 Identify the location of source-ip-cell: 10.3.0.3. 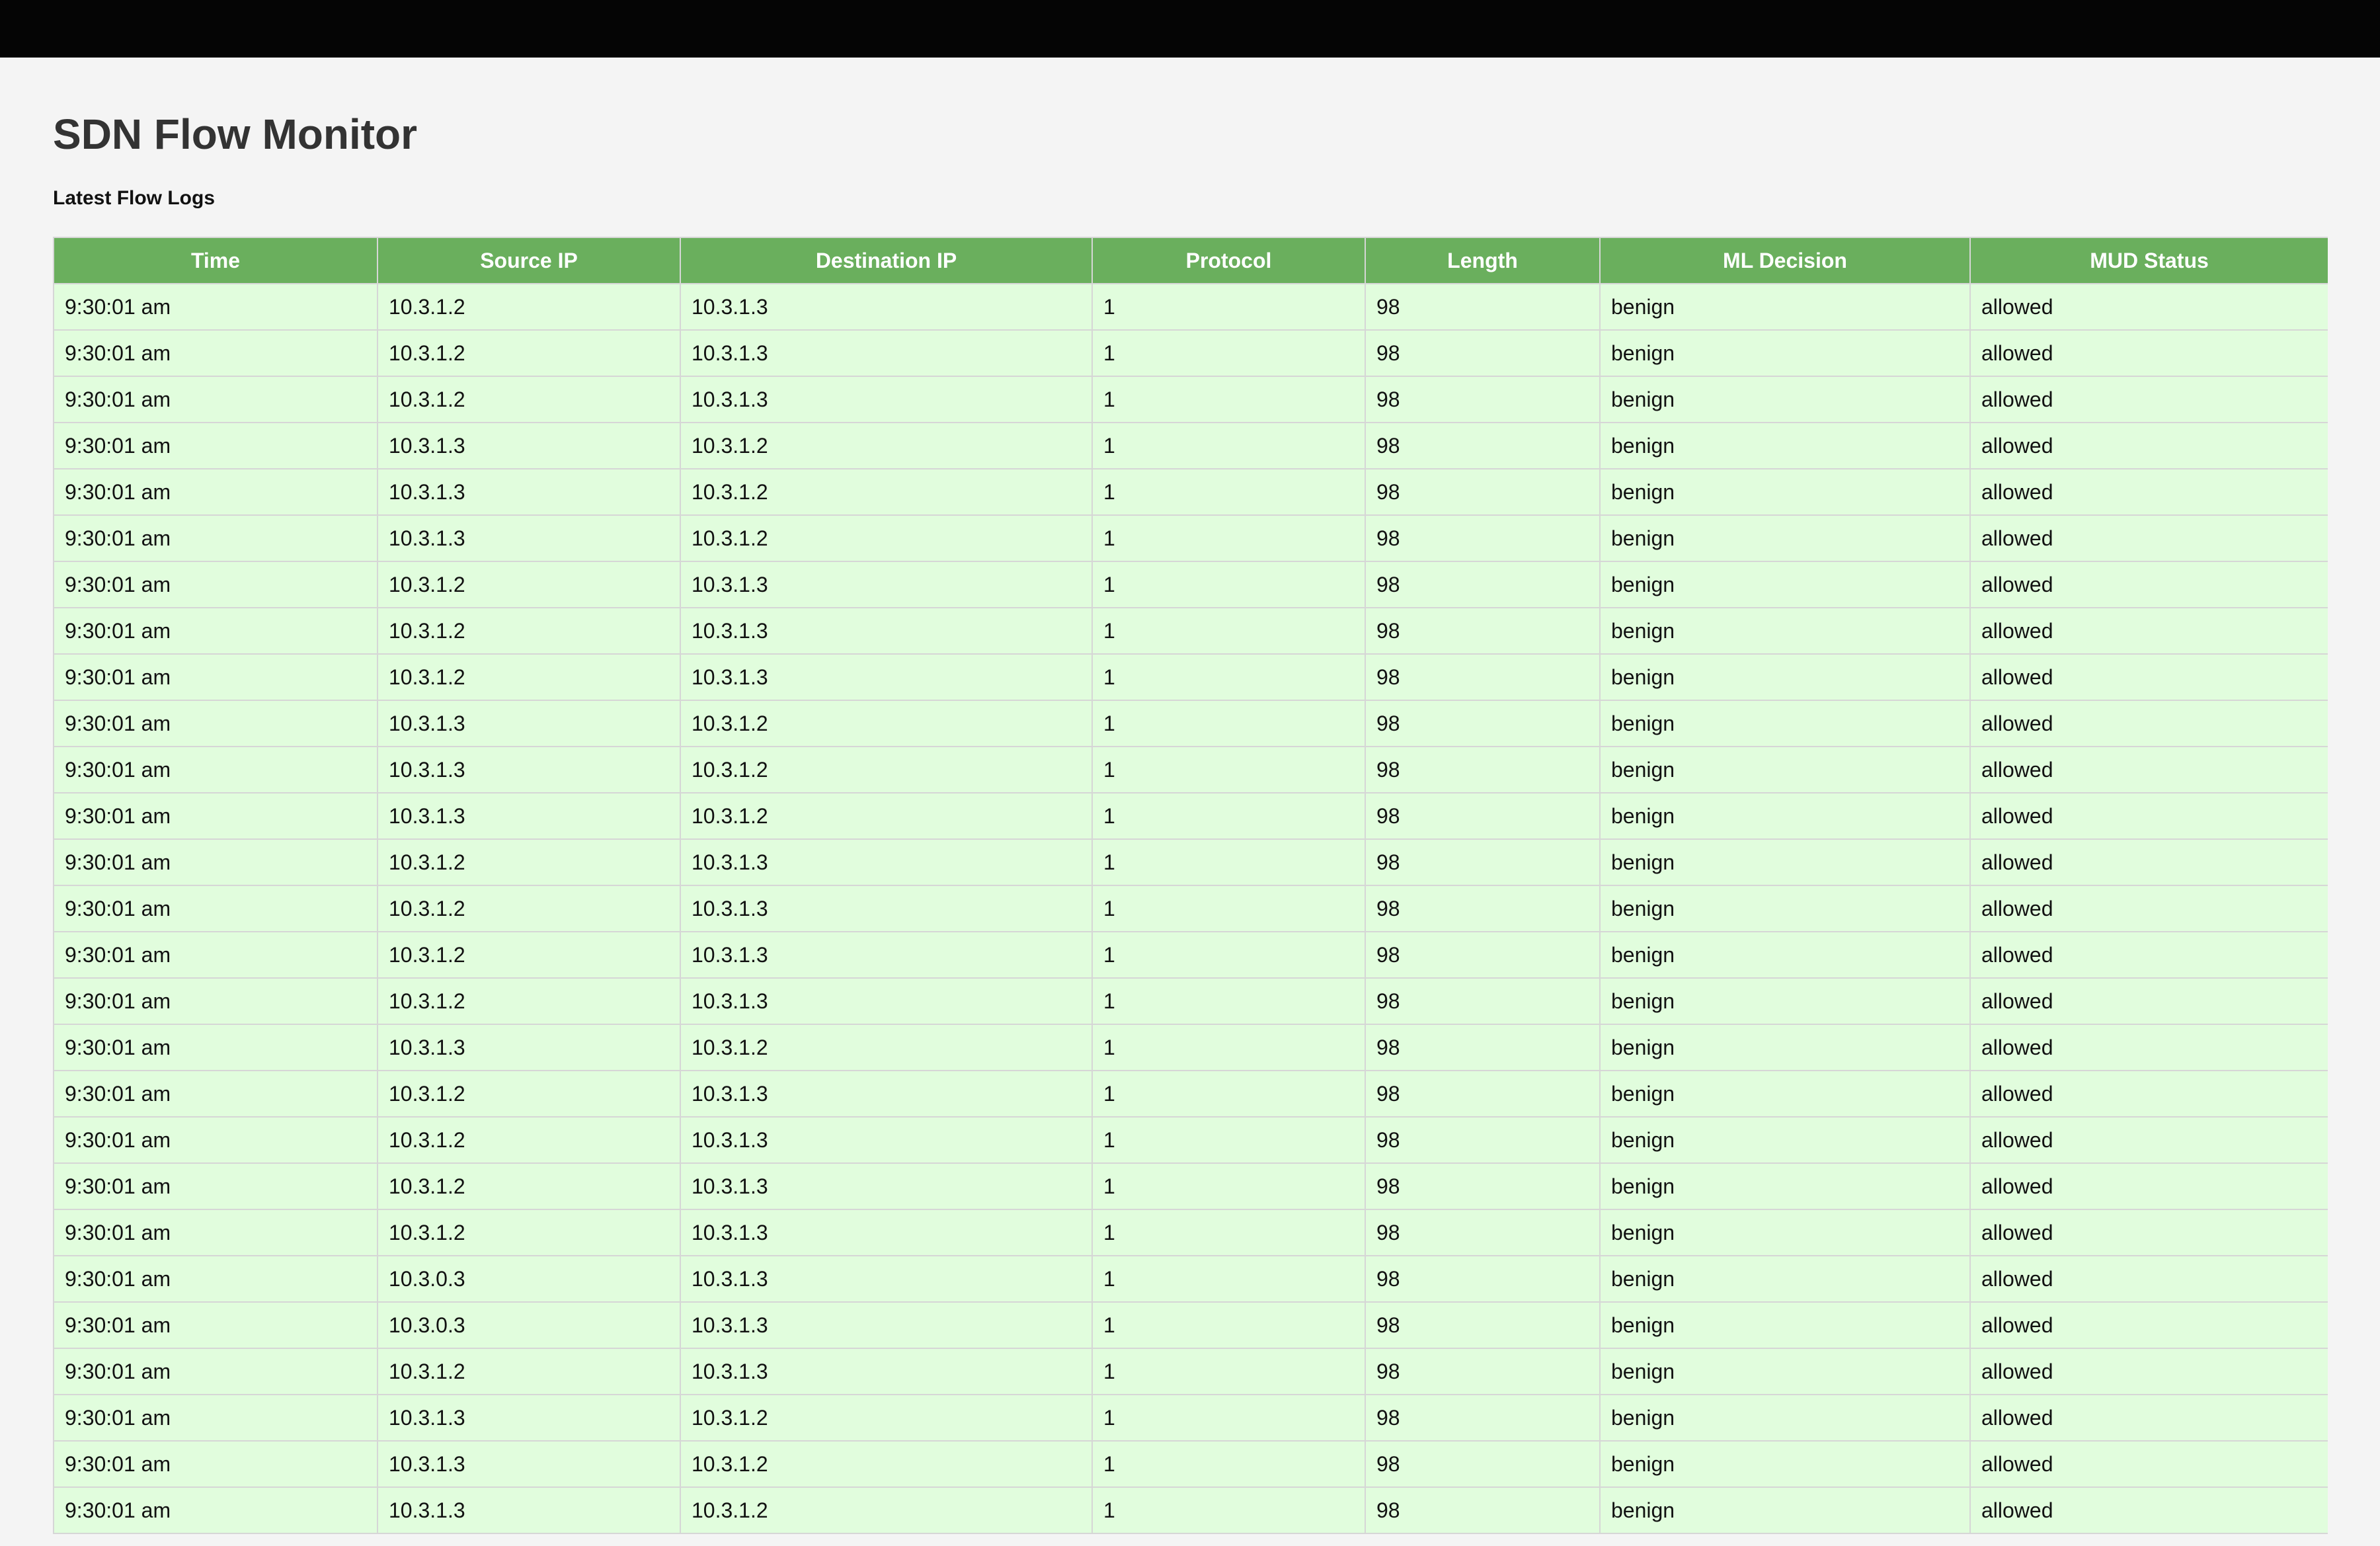
(529, 1325).